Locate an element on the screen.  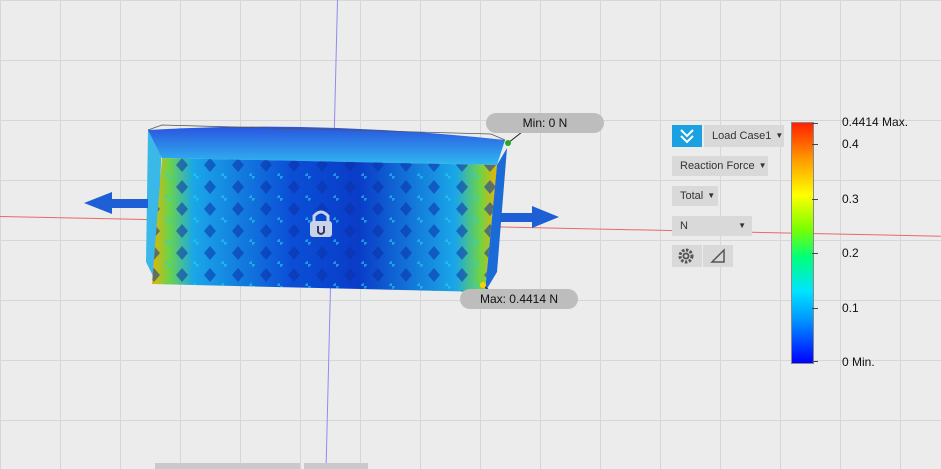
result-type-label: Reaction Force is located at coordinates (717, 166).